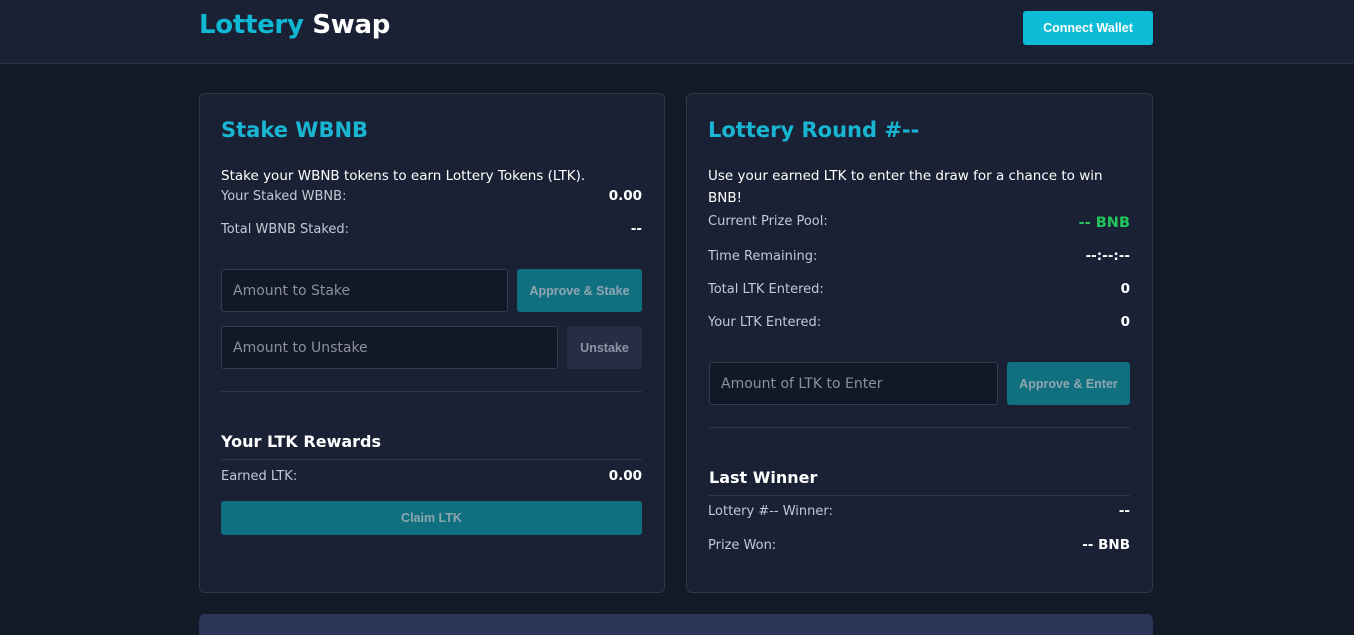 The image size is (1354, 635). Describe the element at coordinates (604, 347) in the screenshot. I see `unstake-button: Unstake` at that location.